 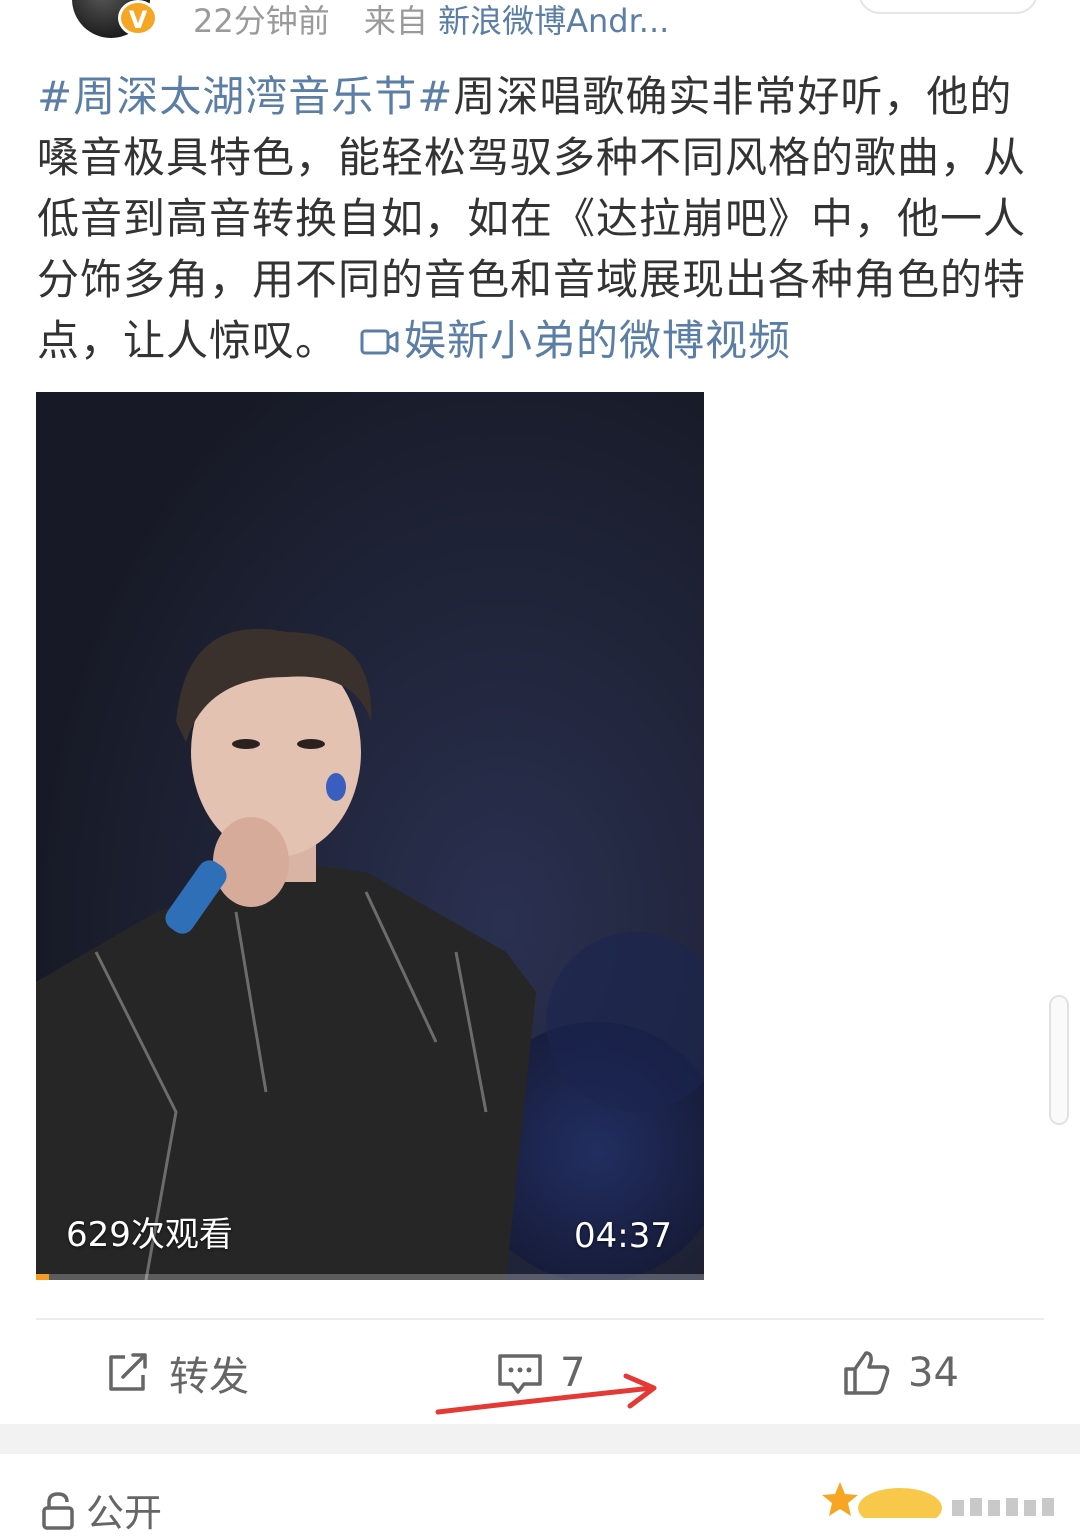 I want to click on repost-label: 转发, so click(x=209, y=1377).